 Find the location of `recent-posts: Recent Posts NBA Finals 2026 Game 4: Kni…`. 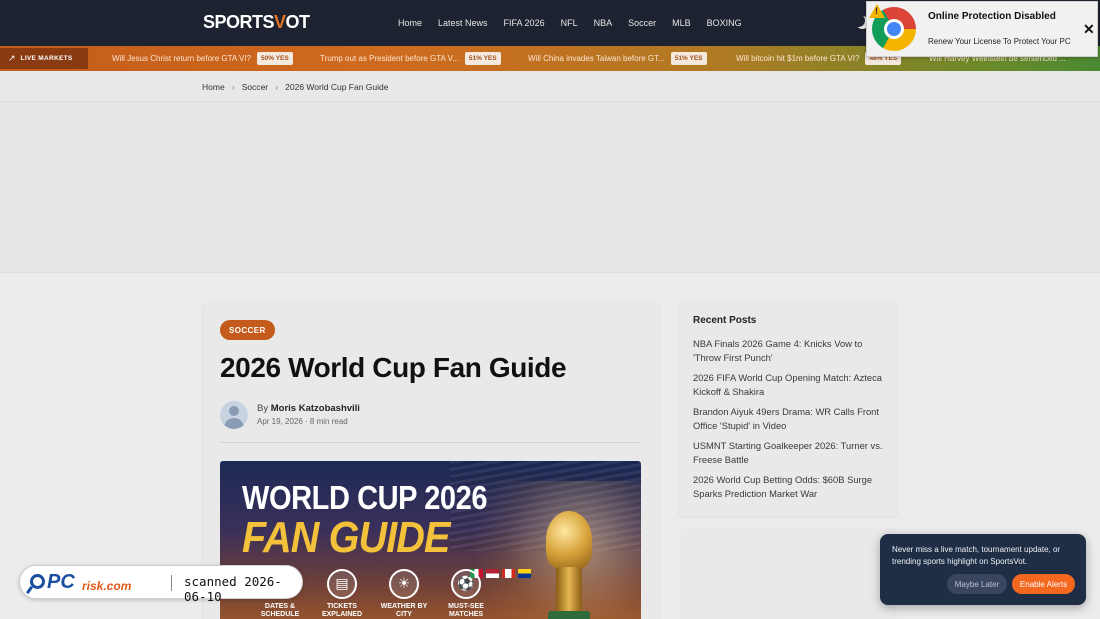

recent-posts: Recent Posts NBA Finals 2026 Game 4: Kni… is located at coordinates (788, 409).